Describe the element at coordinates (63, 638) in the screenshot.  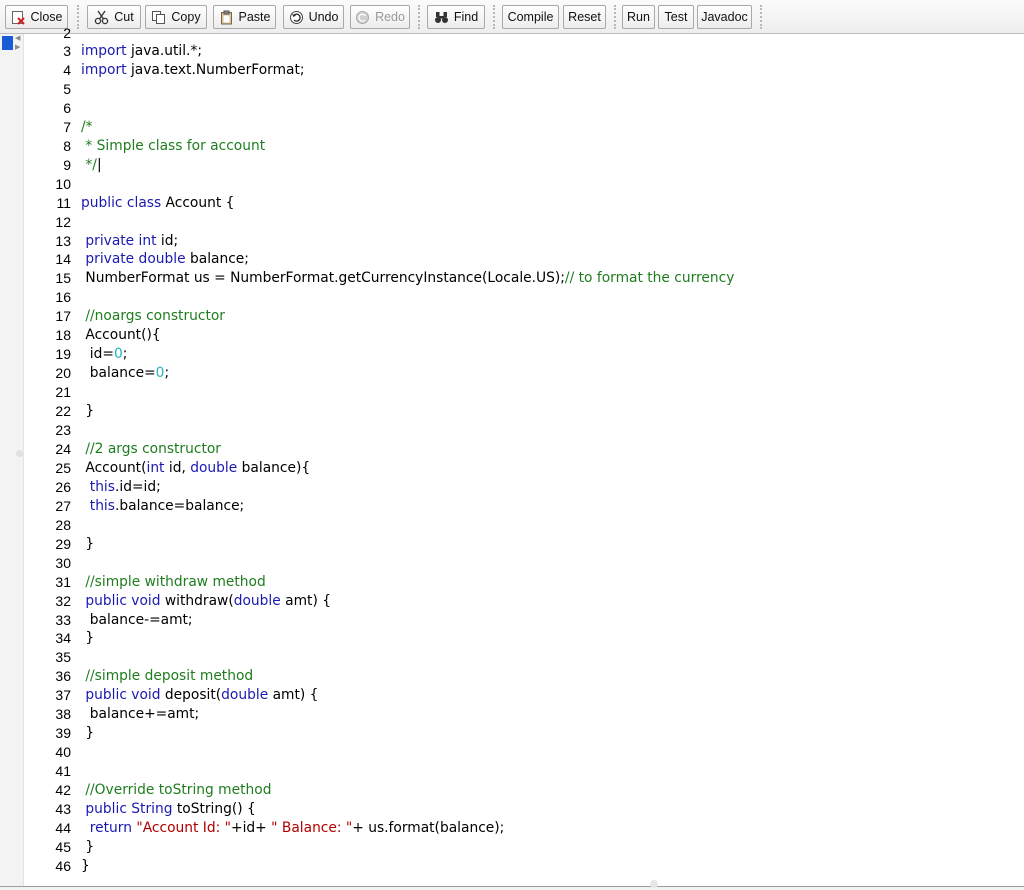
I see `line-number: 34` at that location.